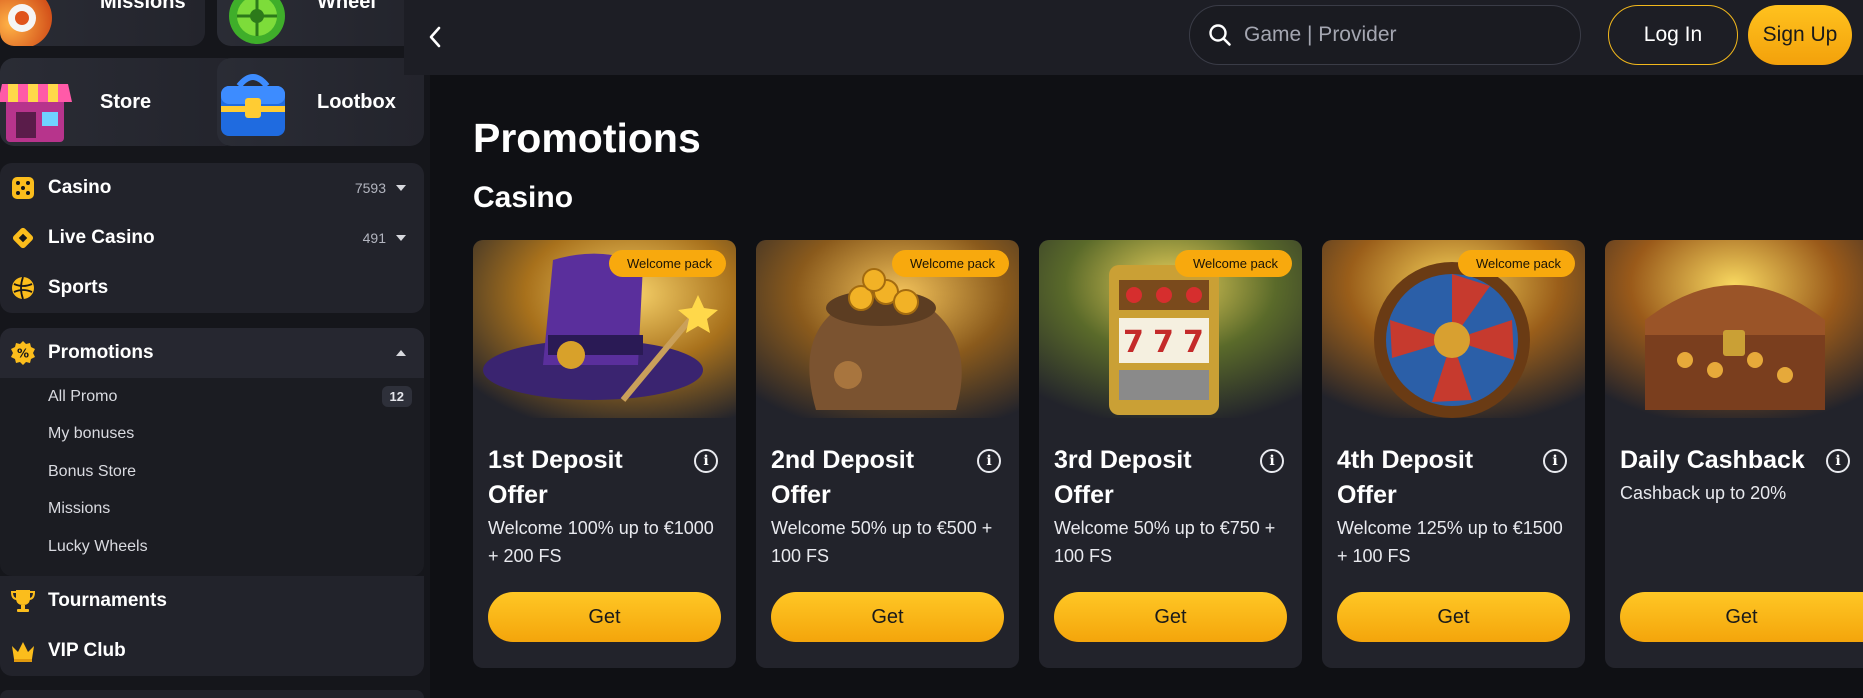 The image size is (1863, 698). What do you see at coordinates (212, 601) in the screenshot?
I see `nav-tournaments: Tournaments` at bounding box center [212, 601].